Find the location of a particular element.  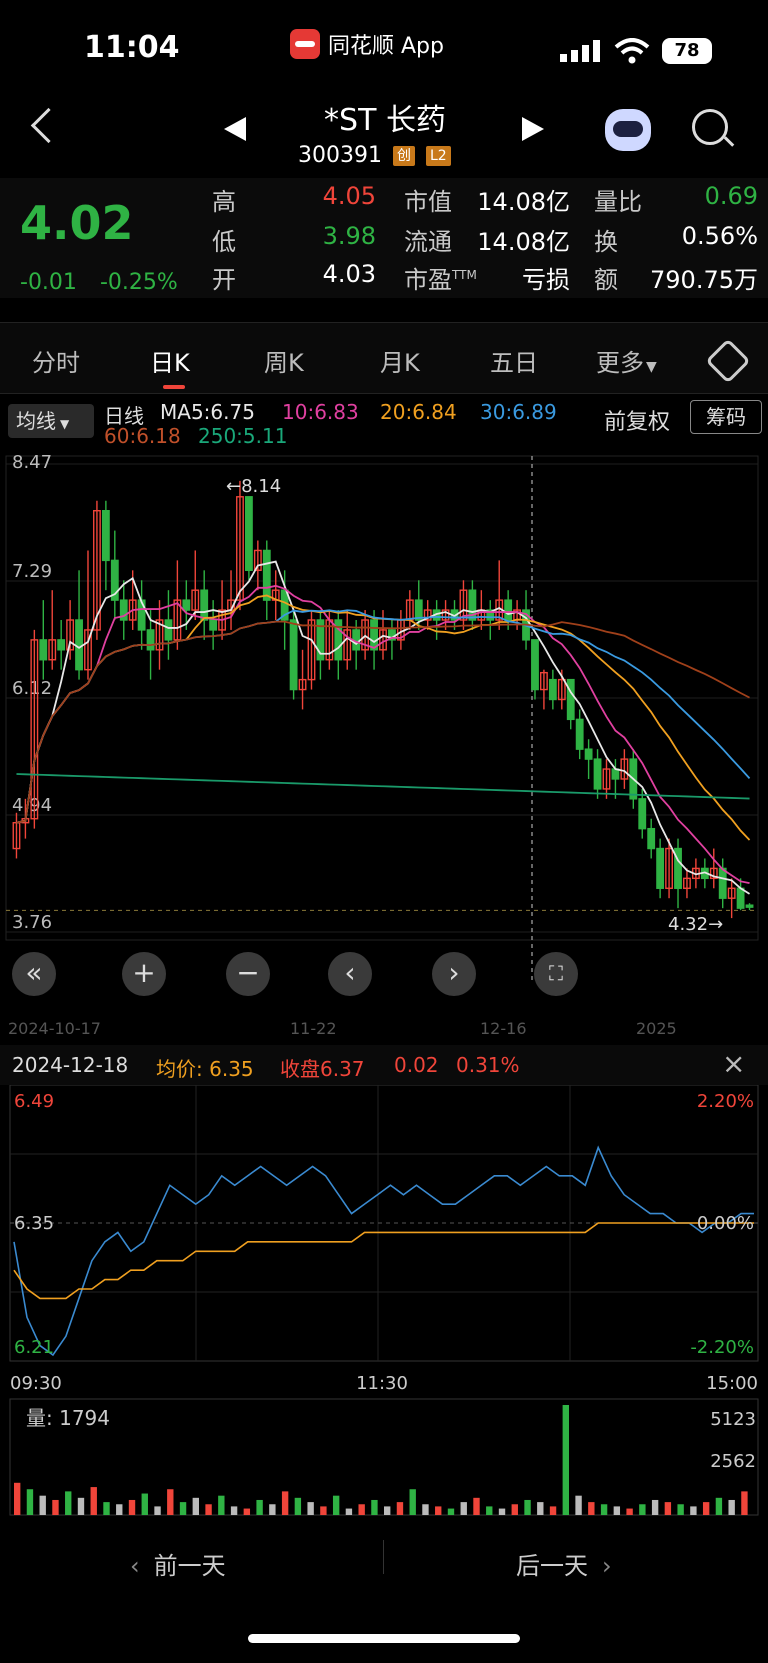

pct-top-label: 2.20% is located at coordinates (725, 1101).